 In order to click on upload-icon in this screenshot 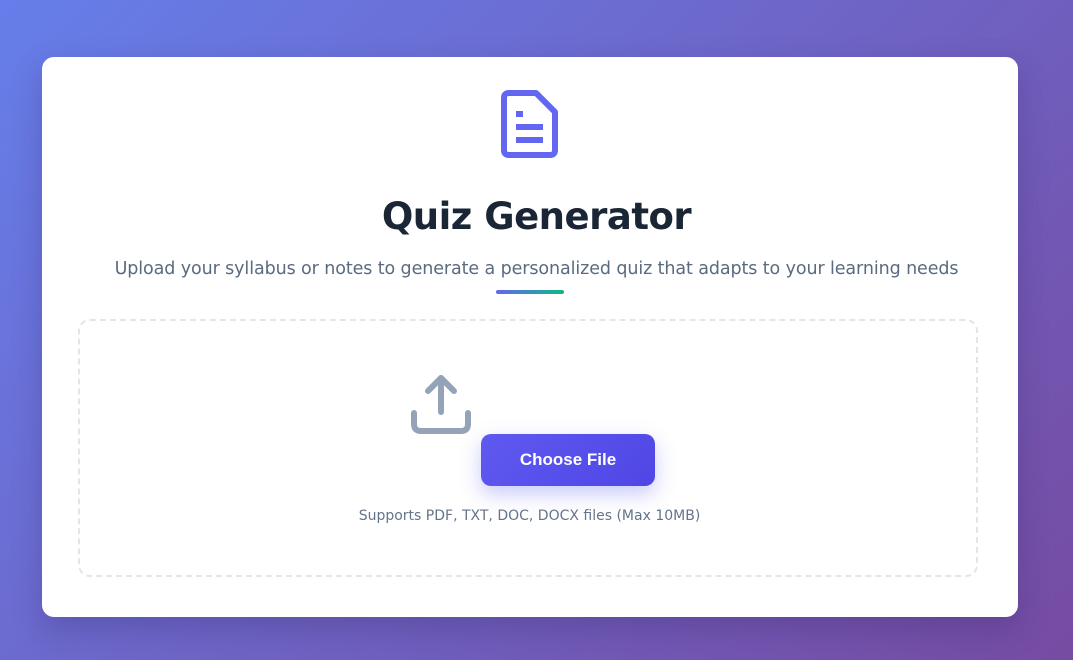, I will do `click(441, 404)`.